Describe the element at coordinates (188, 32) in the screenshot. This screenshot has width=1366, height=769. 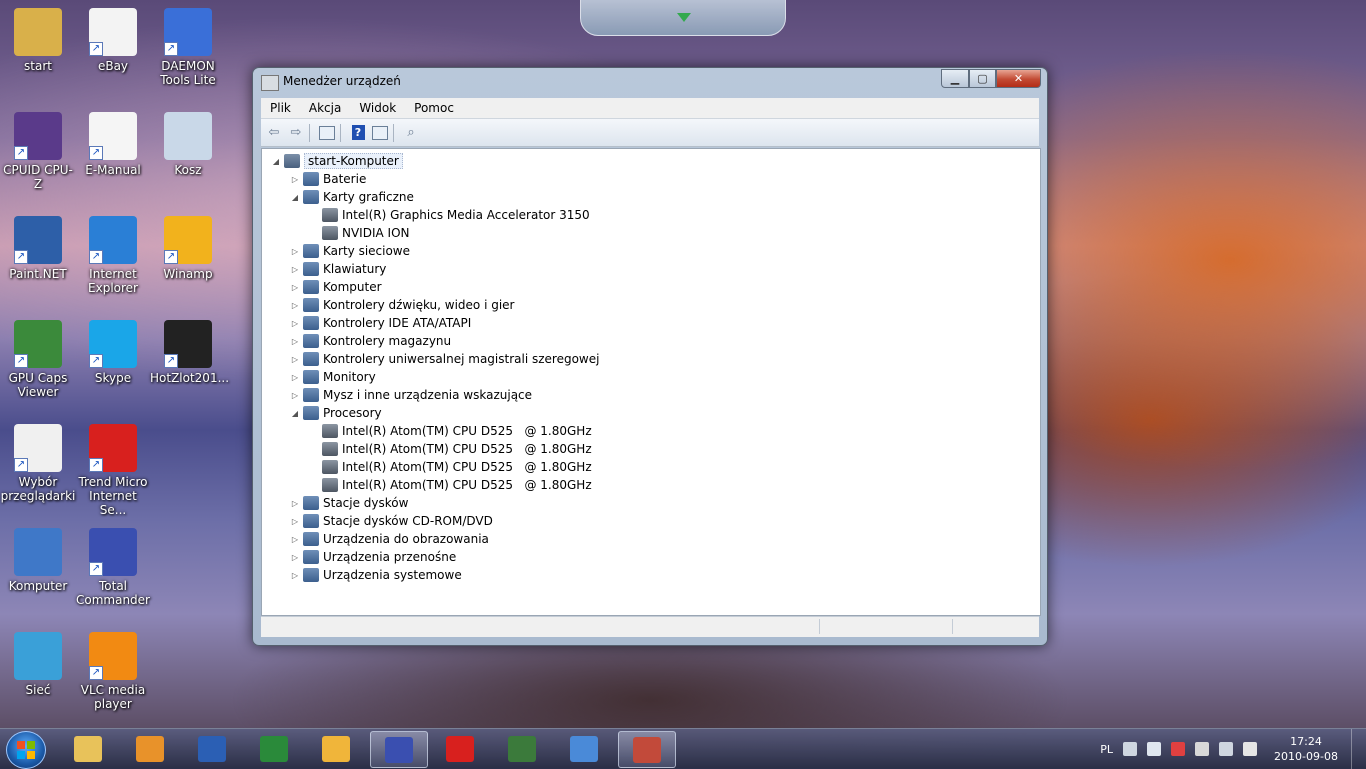
I see `daemon-tools-icon: ↗` at that location.